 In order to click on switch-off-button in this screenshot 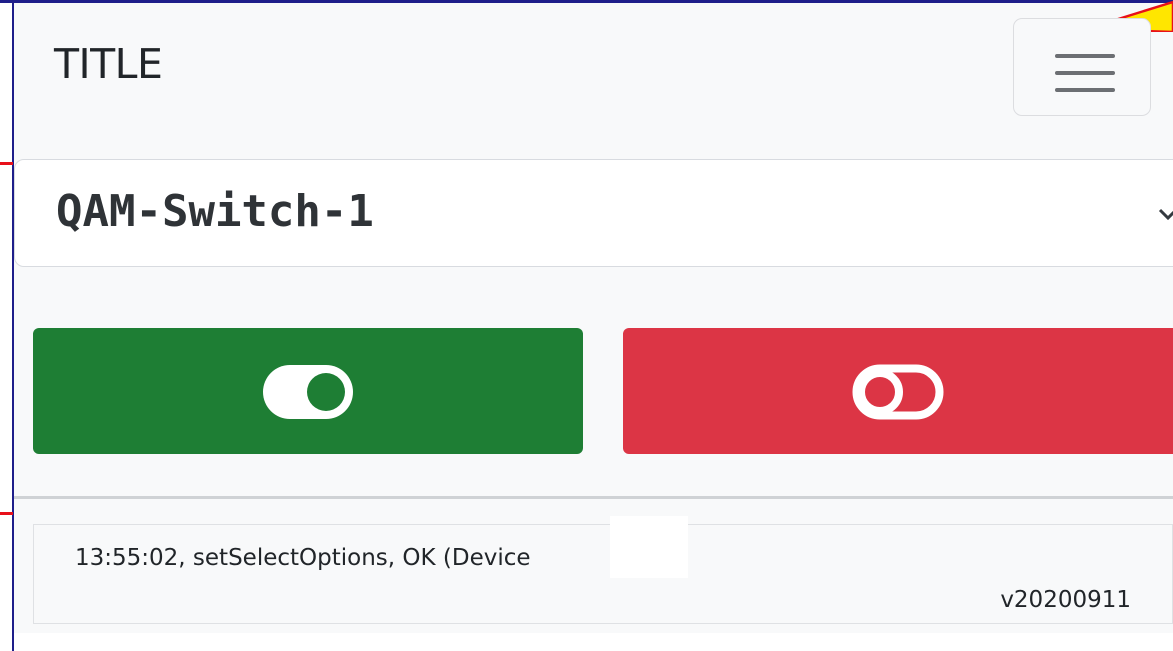, I will do `click(898, 391)`.